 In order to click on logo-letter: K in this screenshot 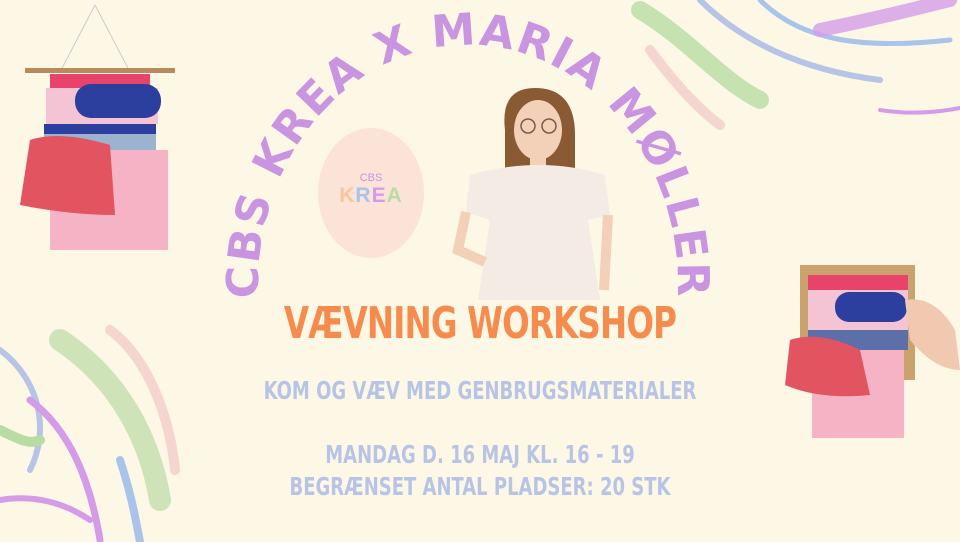, I will do `click(347, 195)`.